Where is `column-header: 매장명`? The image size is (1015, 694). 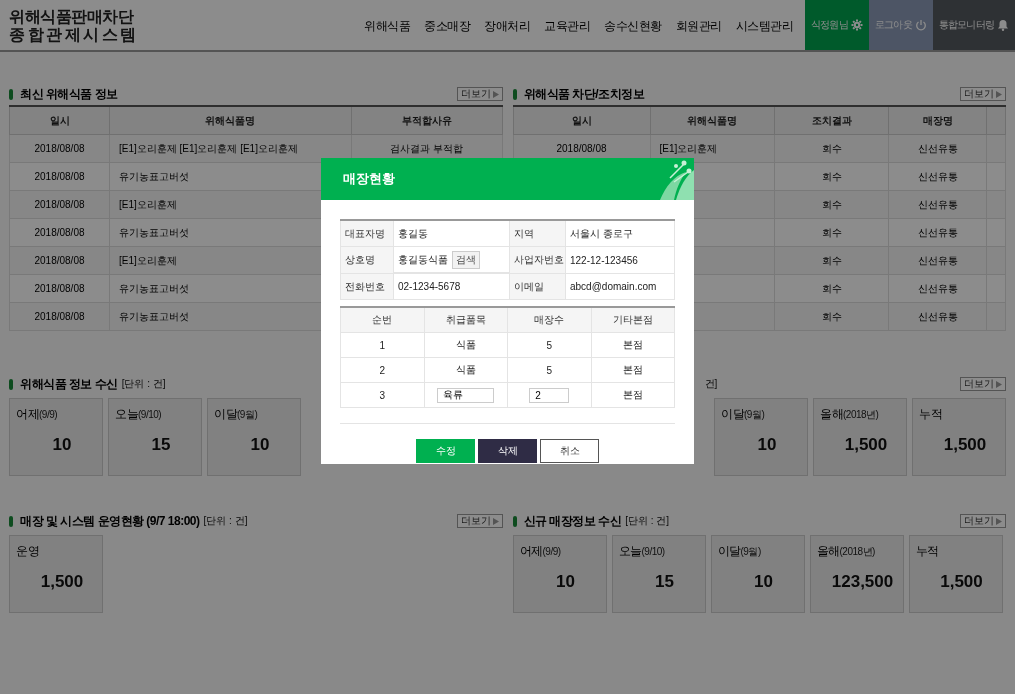 column-header: 매장명 is located at coordinates (937, 120).